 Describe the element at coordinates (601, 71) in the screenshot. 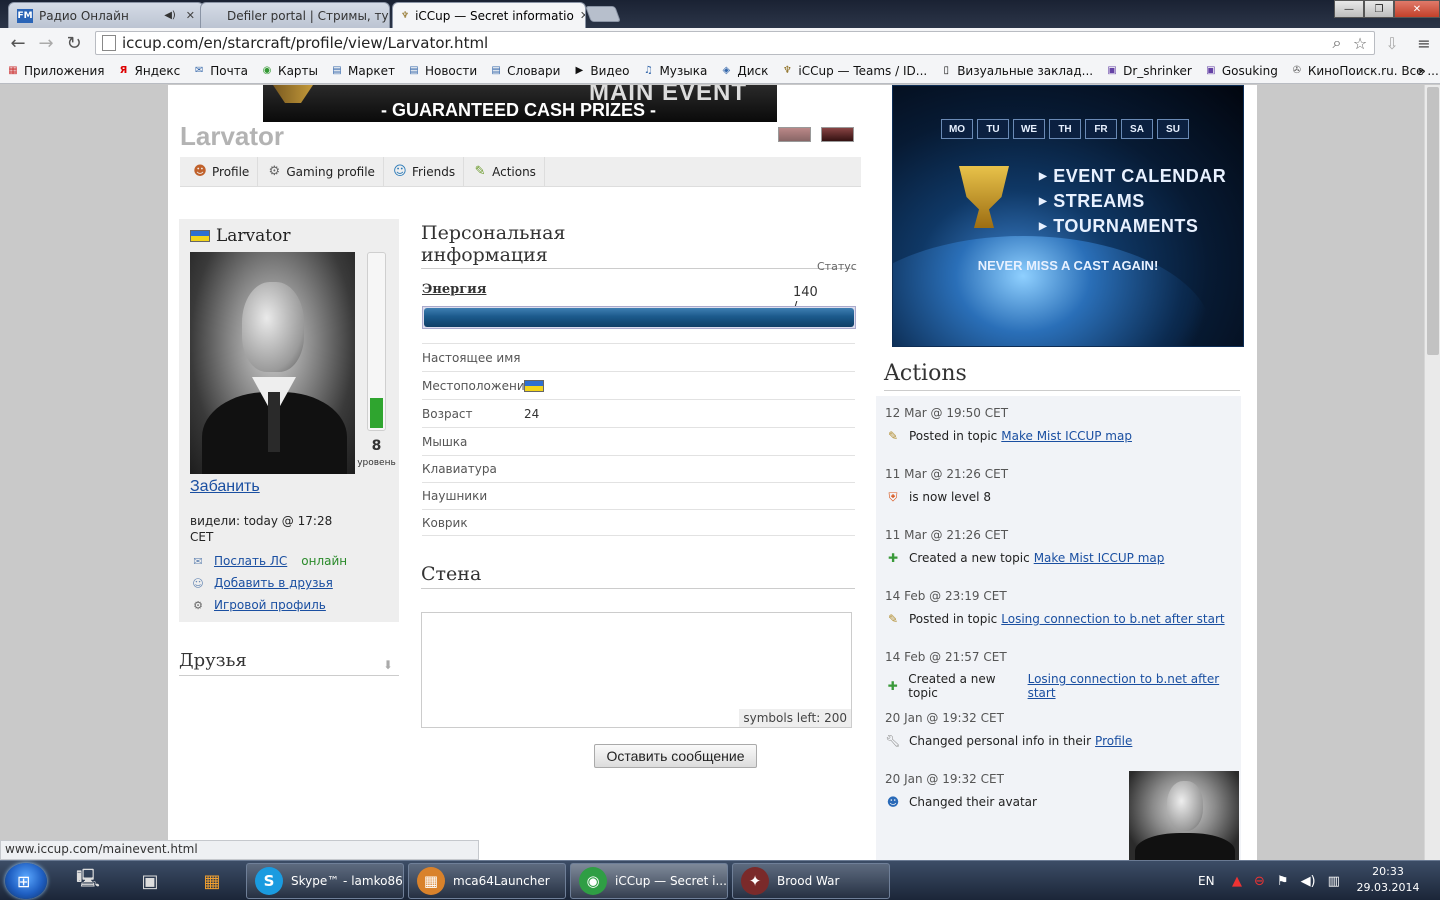

I see `bookmark-video: ▶ Видео` at that location.